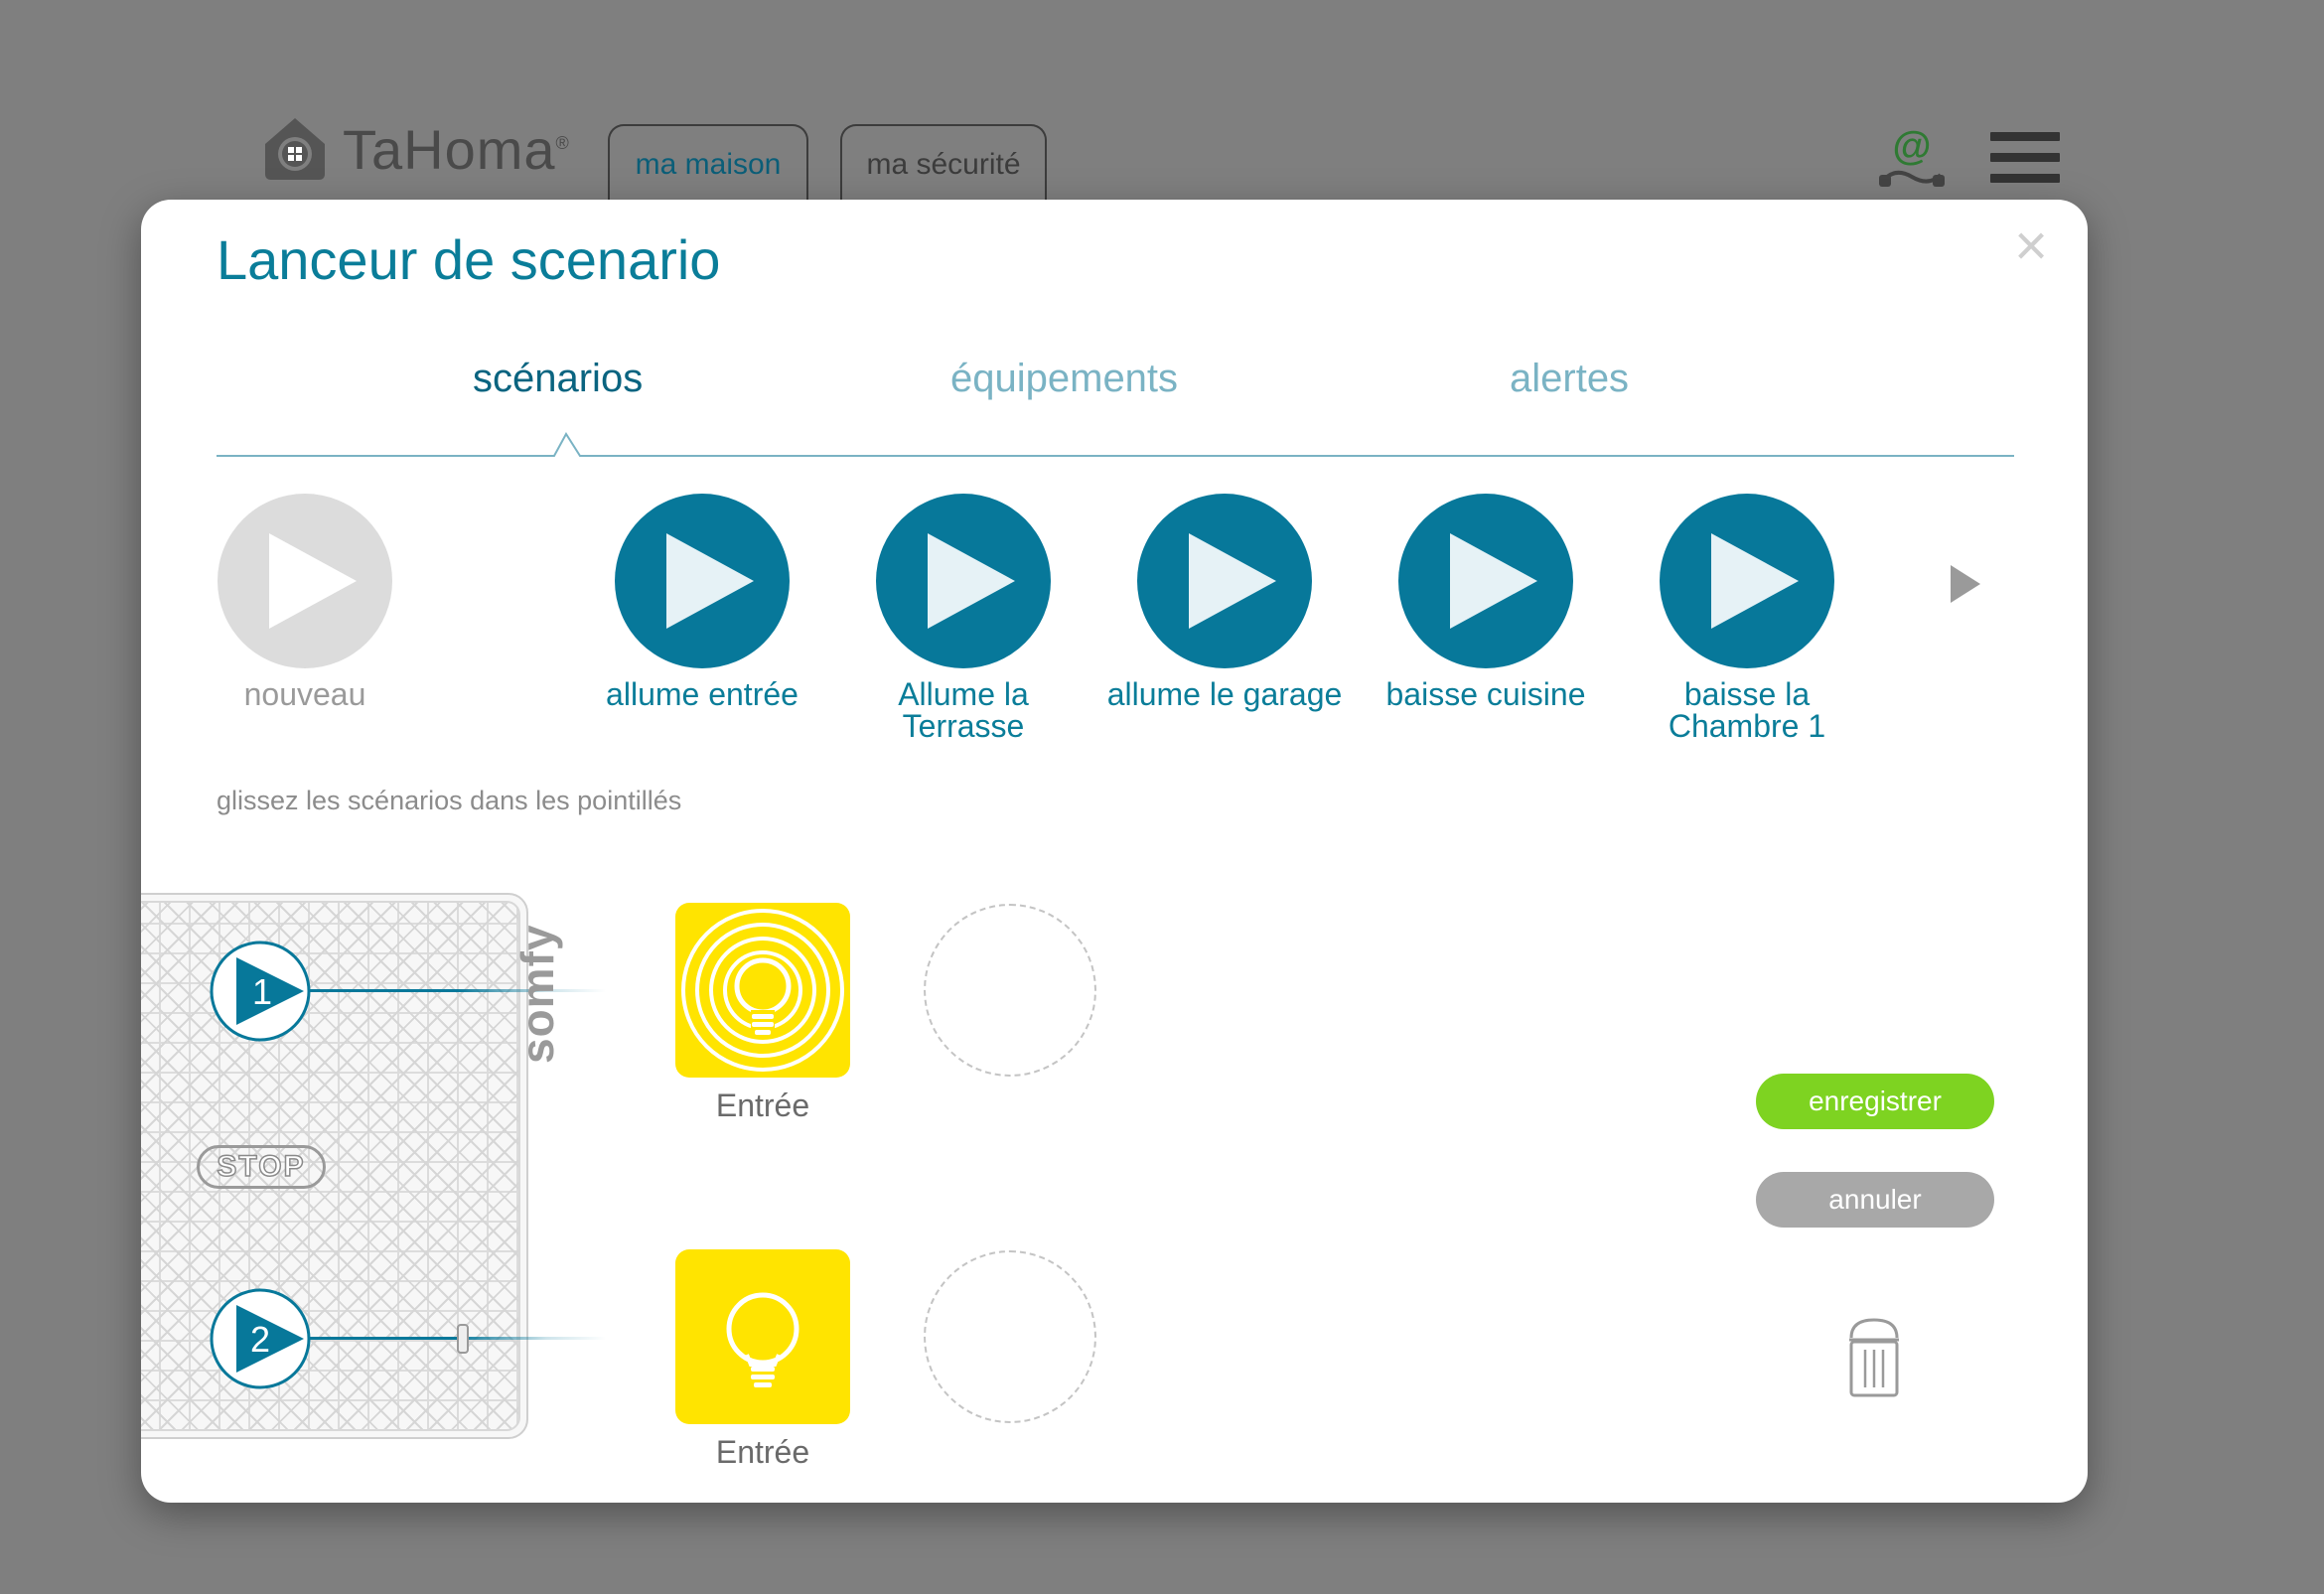 This screenshot has height=1594, width=2324. Describe the element at coordinates (304, 694) in the screenshot. I see `scenario-label: nouveau` at that location.